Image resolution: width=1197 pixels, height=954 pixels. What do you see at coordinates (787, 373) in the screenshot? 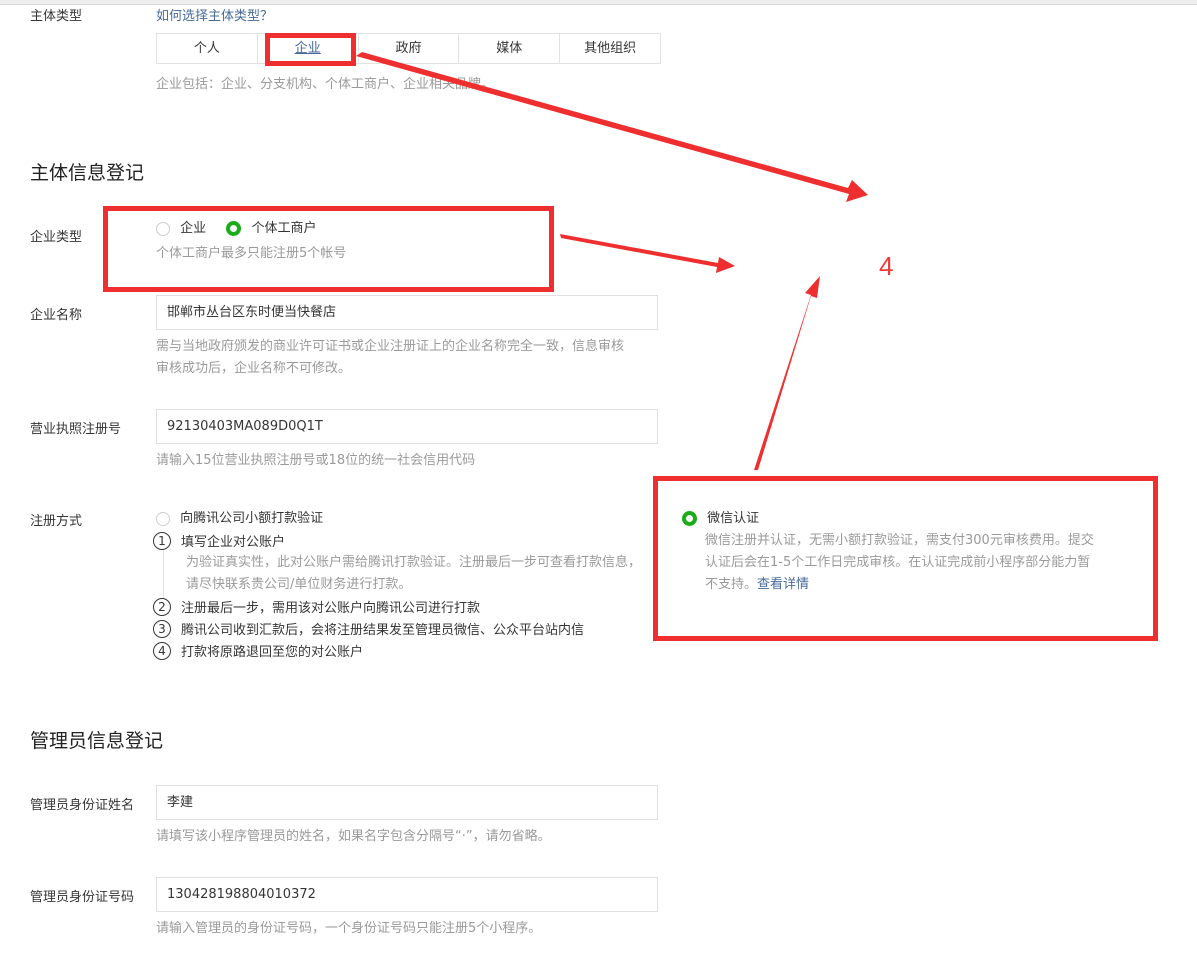
I see `arrow-from-wechat-box` at bounding box center [787, 373].